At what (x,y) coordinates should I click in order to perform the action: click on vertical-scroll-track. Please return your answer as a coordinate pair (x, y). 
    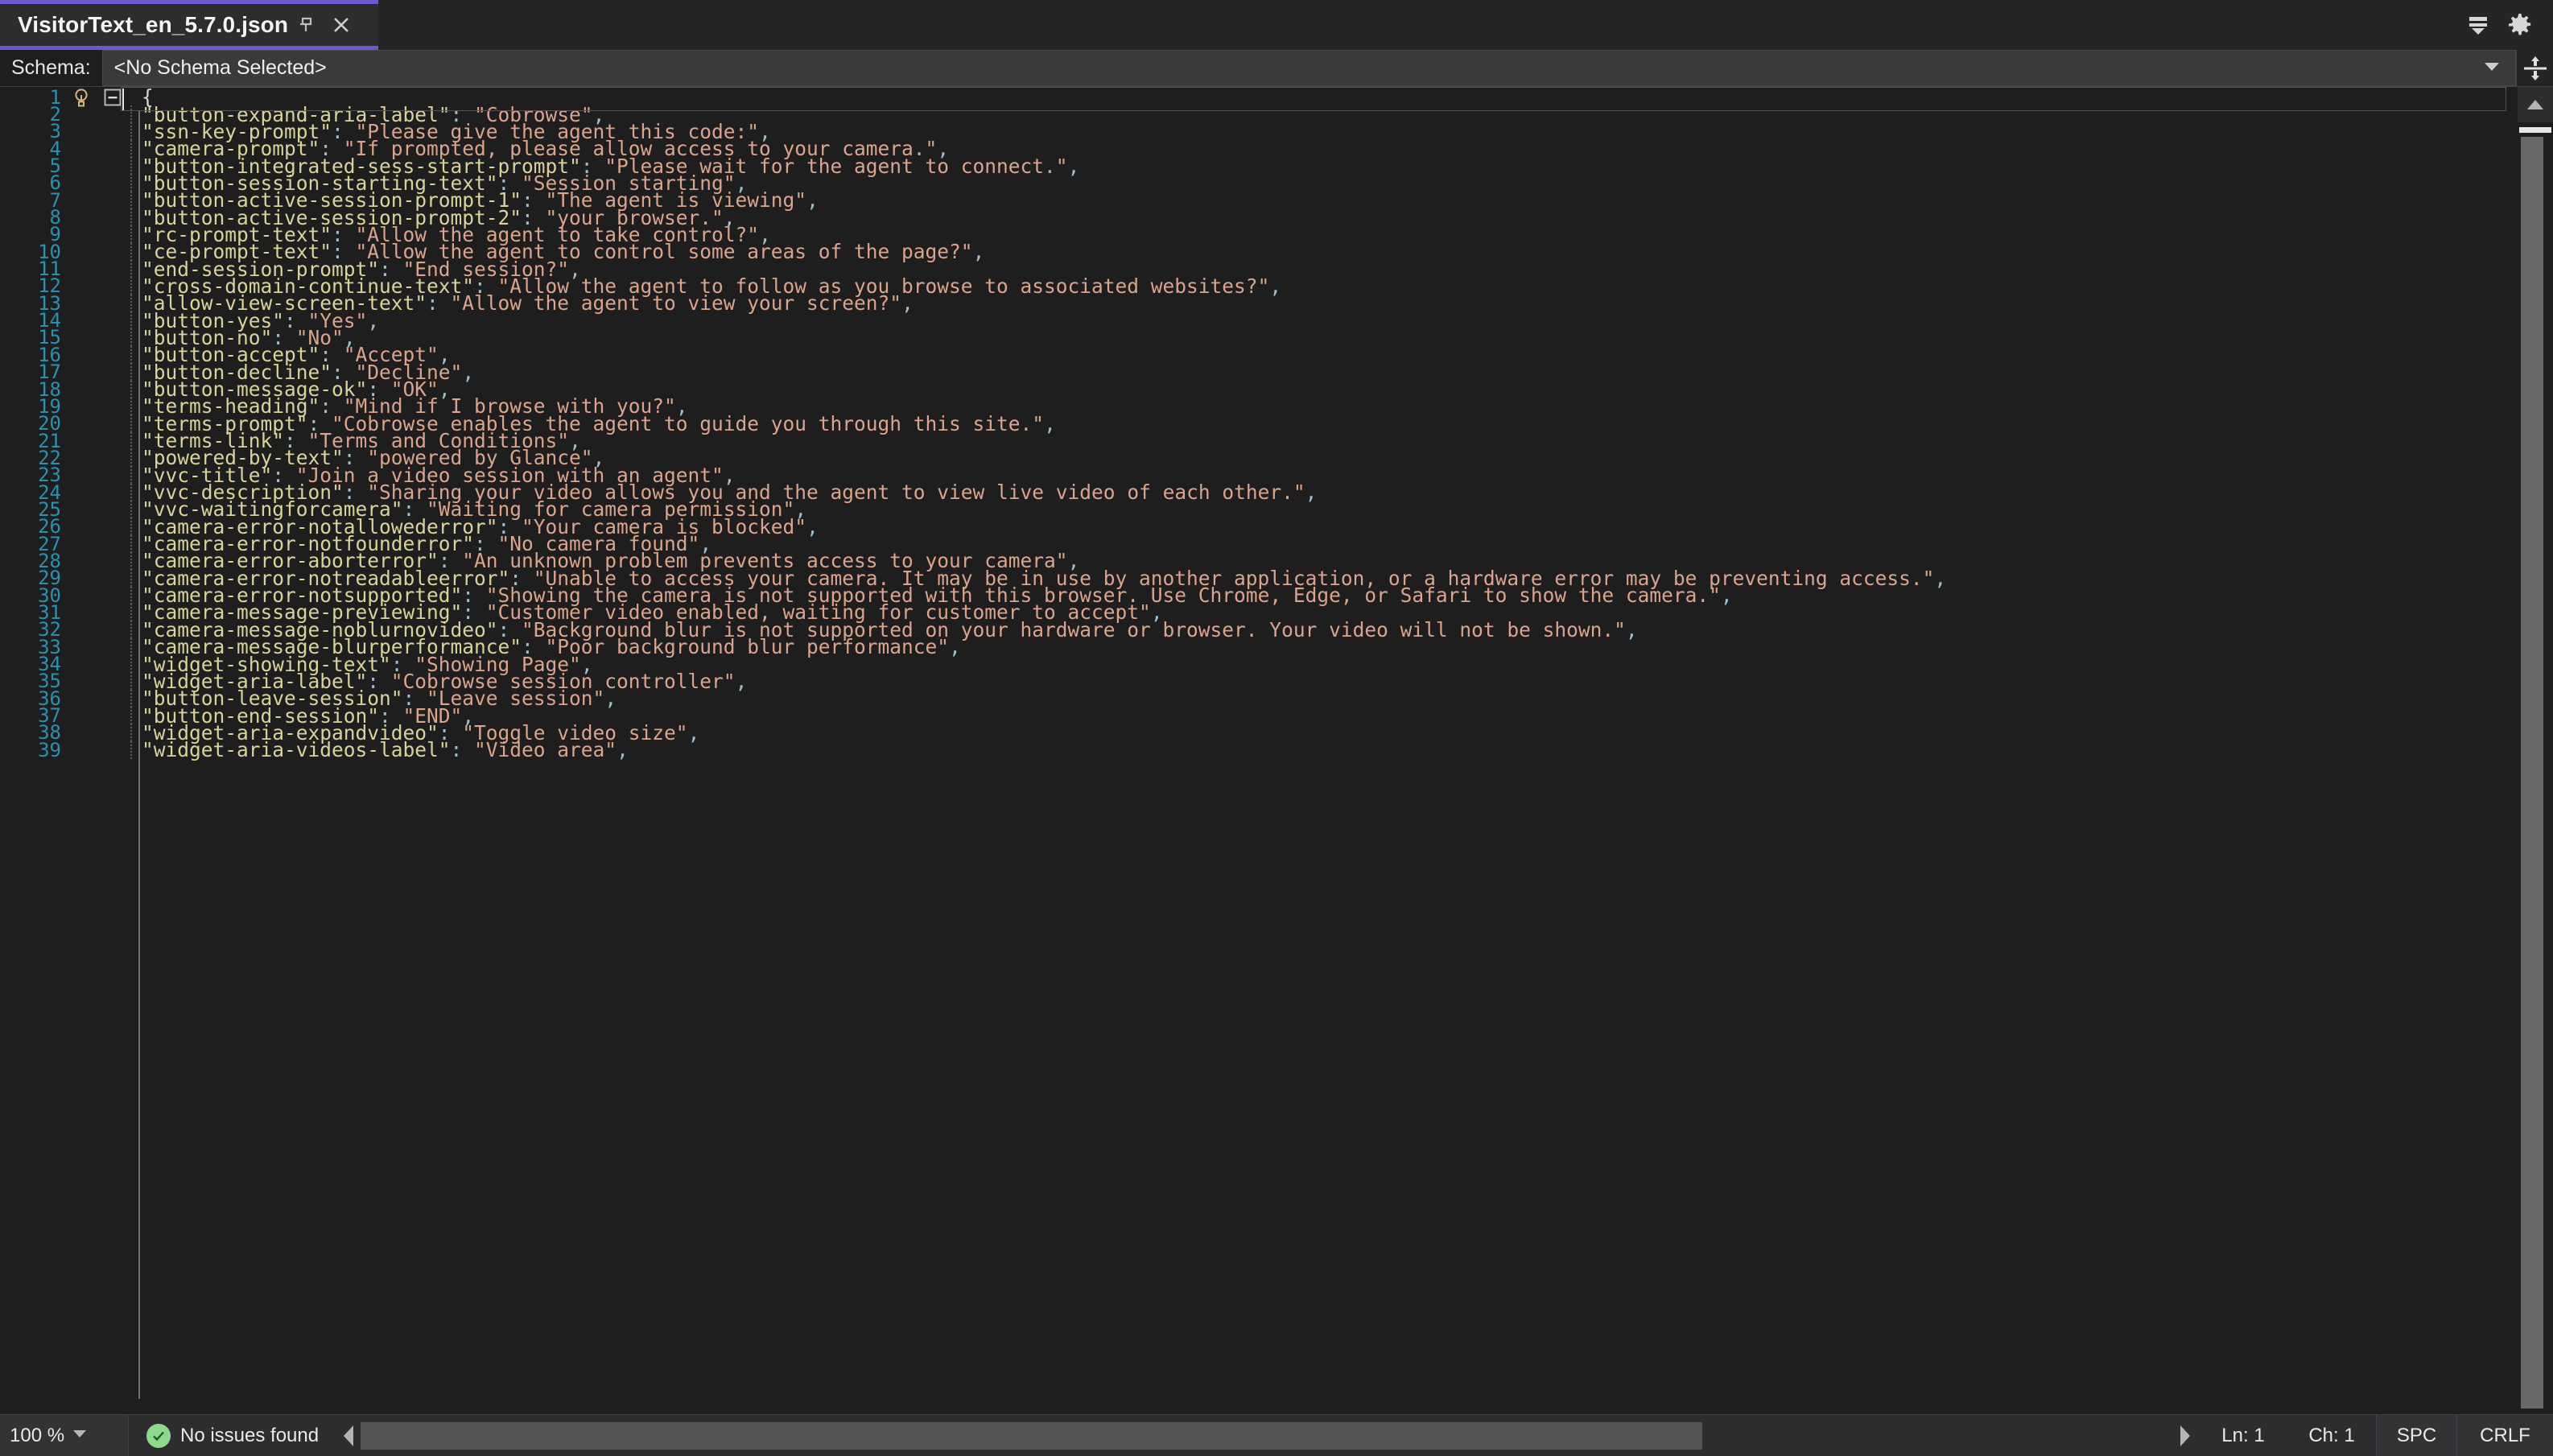
    Looking at the image, I should click on (2535, 768).